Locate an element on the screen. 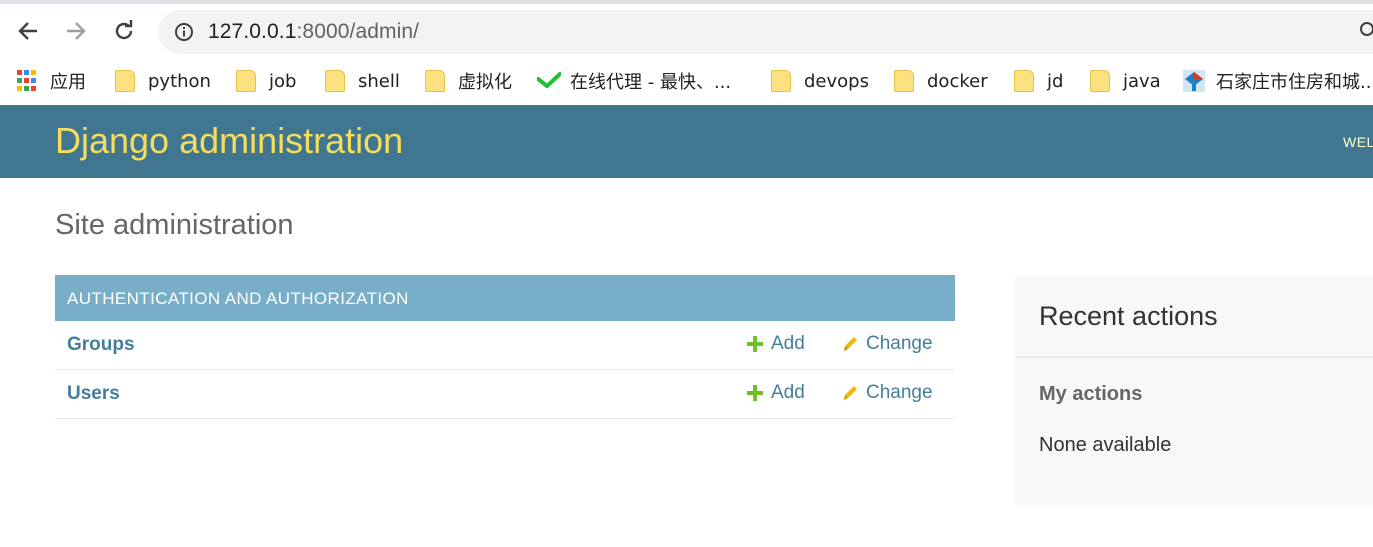 This screenshot has width=1373, height=547. model-link-groups: Groups is located at coordinates (101, 345).